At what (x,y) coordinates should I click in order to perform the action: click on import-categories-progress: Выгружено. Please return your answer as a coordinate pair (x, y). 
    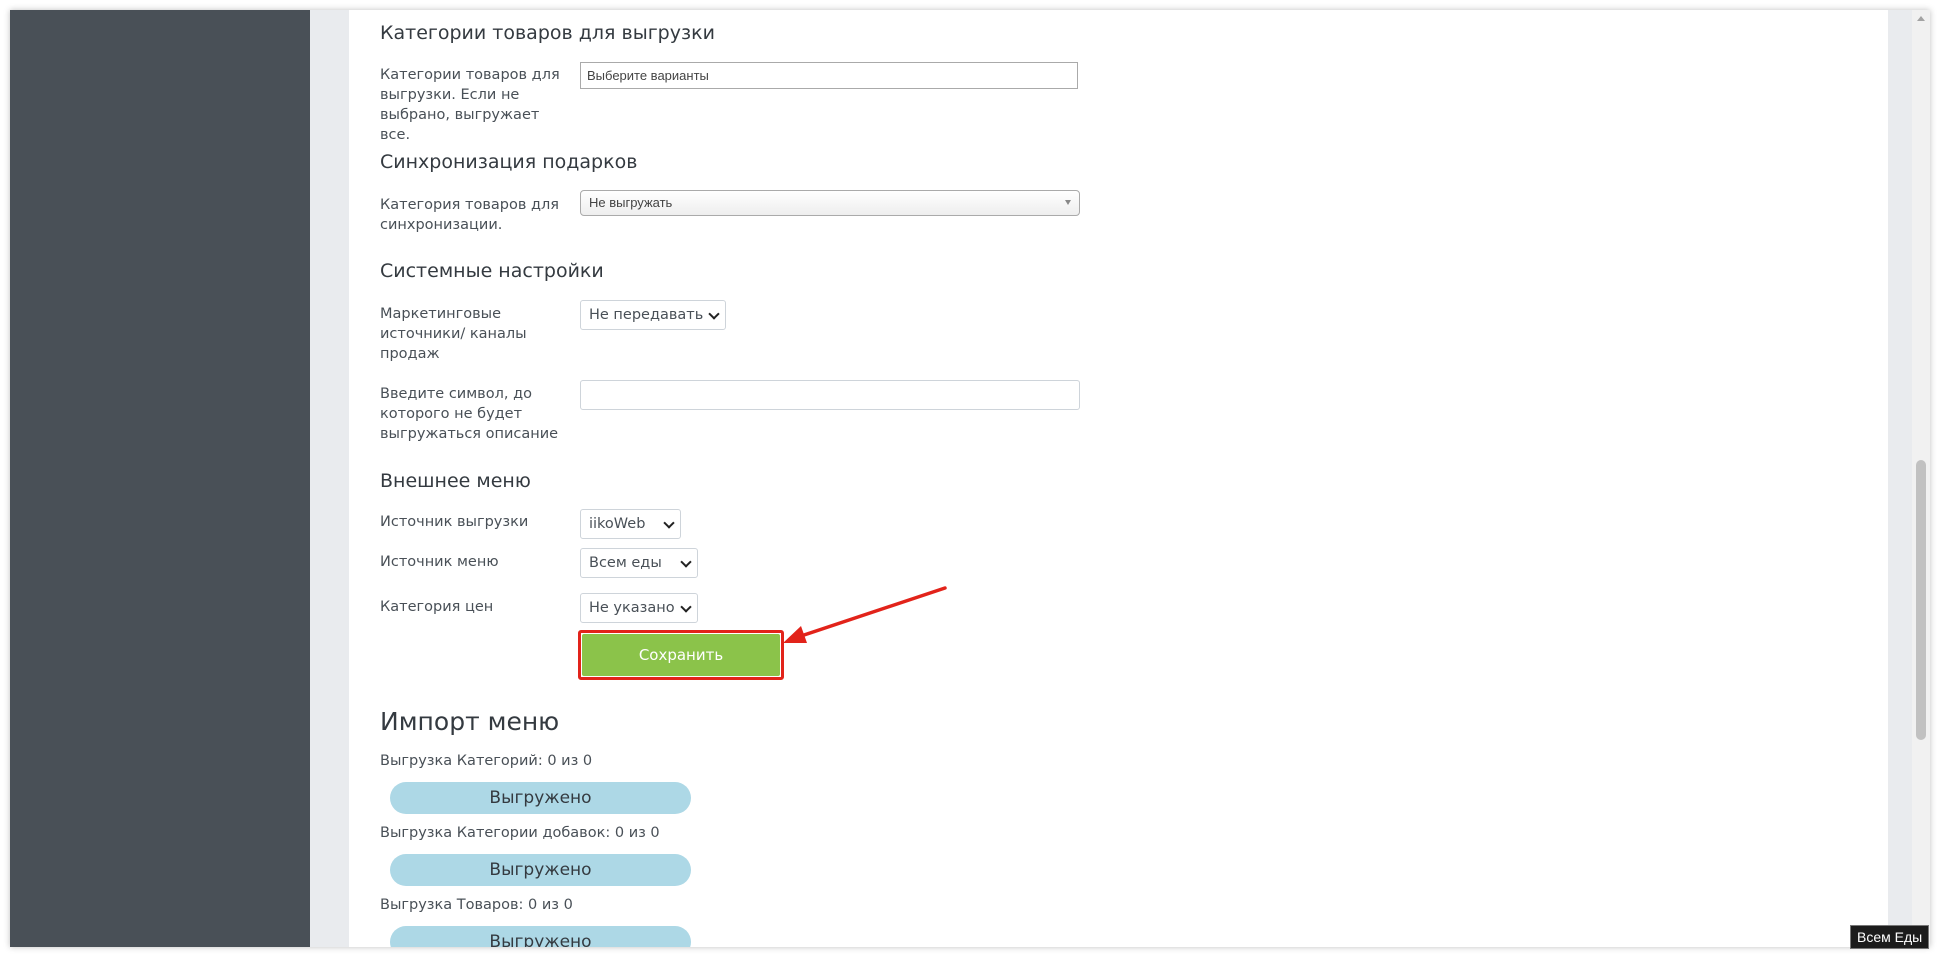
    Looking at the image, I should click on (540, 798).